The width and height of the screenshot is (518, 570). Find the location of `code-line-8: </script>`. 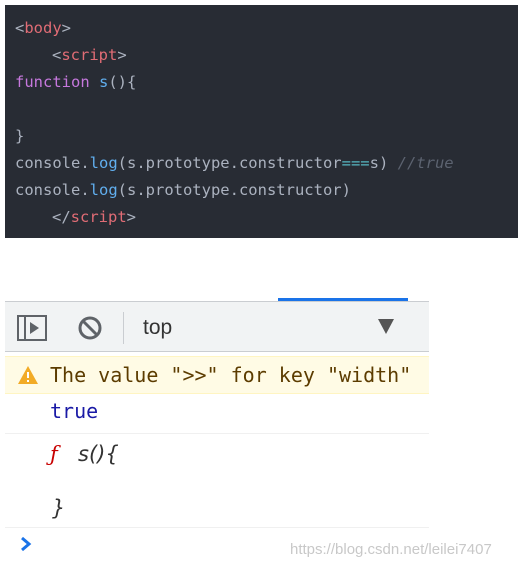

code-line-8: </script> is located at coordinates (94, 217).